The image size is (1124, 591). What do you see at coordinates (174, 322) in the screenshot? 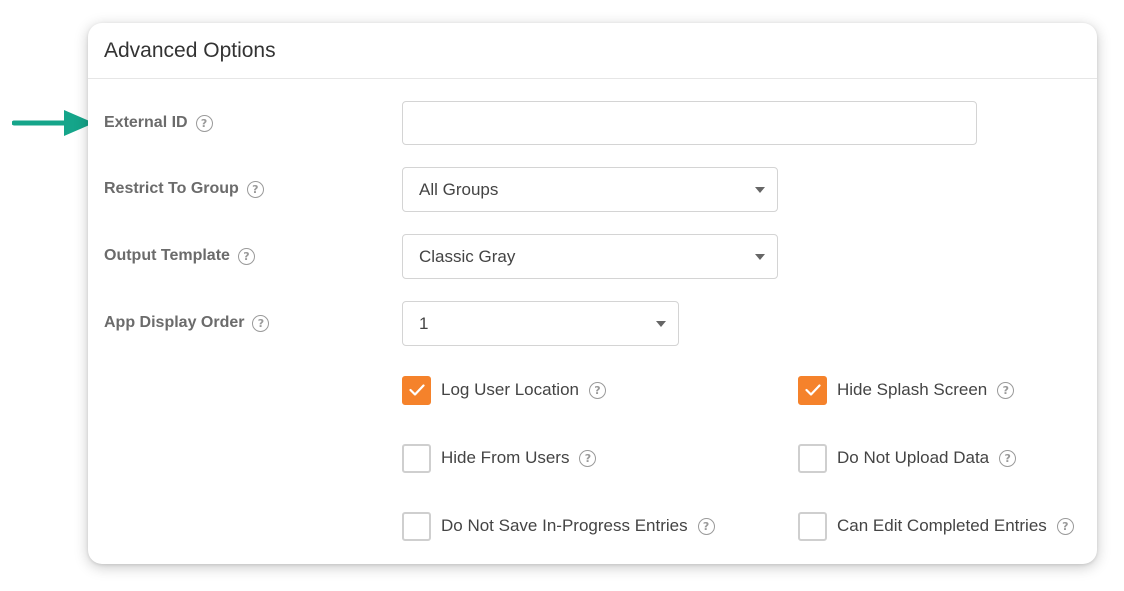
I see `display-order-label-text: App Display Order` at bounding box center [174, 322].